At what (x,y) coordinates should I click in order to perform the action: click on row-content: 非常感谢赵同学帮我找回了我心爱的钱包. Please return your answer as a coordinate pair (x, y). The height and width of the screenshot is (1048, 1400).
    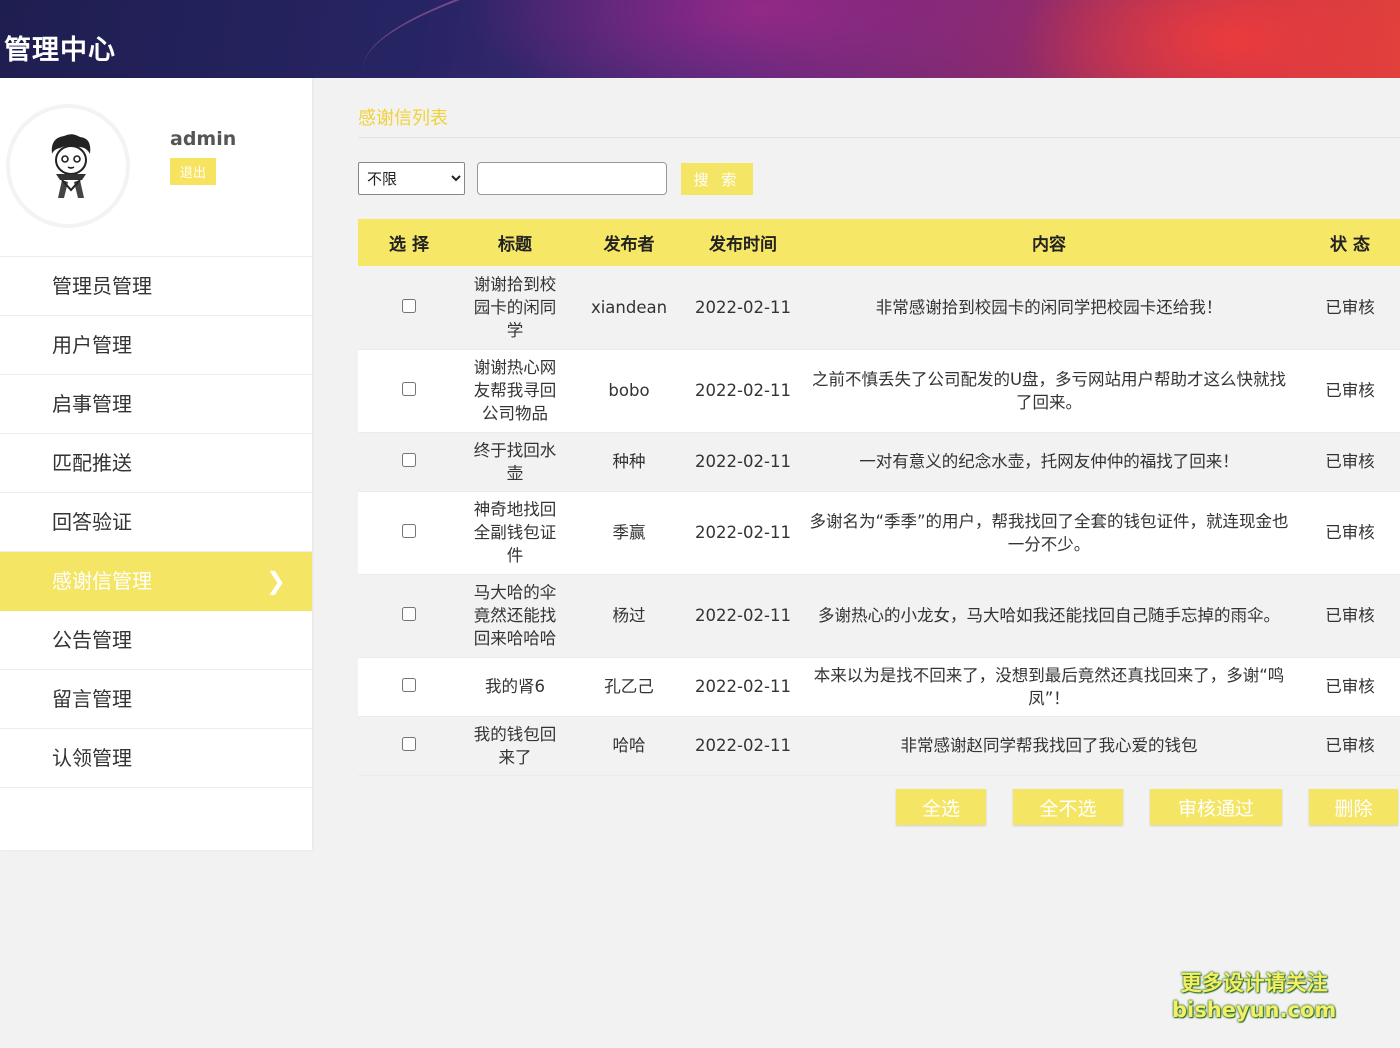
    Looking at the image, I should click on (1049, 746).